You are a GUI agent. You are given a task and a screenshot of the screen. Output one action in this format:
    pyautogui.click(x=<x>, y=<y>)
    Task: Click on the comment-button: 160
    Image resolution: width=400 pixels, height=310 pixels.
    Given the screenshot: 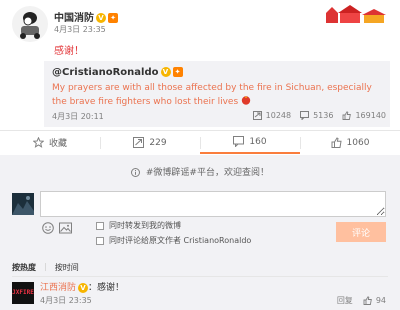 What is the action you would take?
    pyautogui.click(x=250, y=142)
    